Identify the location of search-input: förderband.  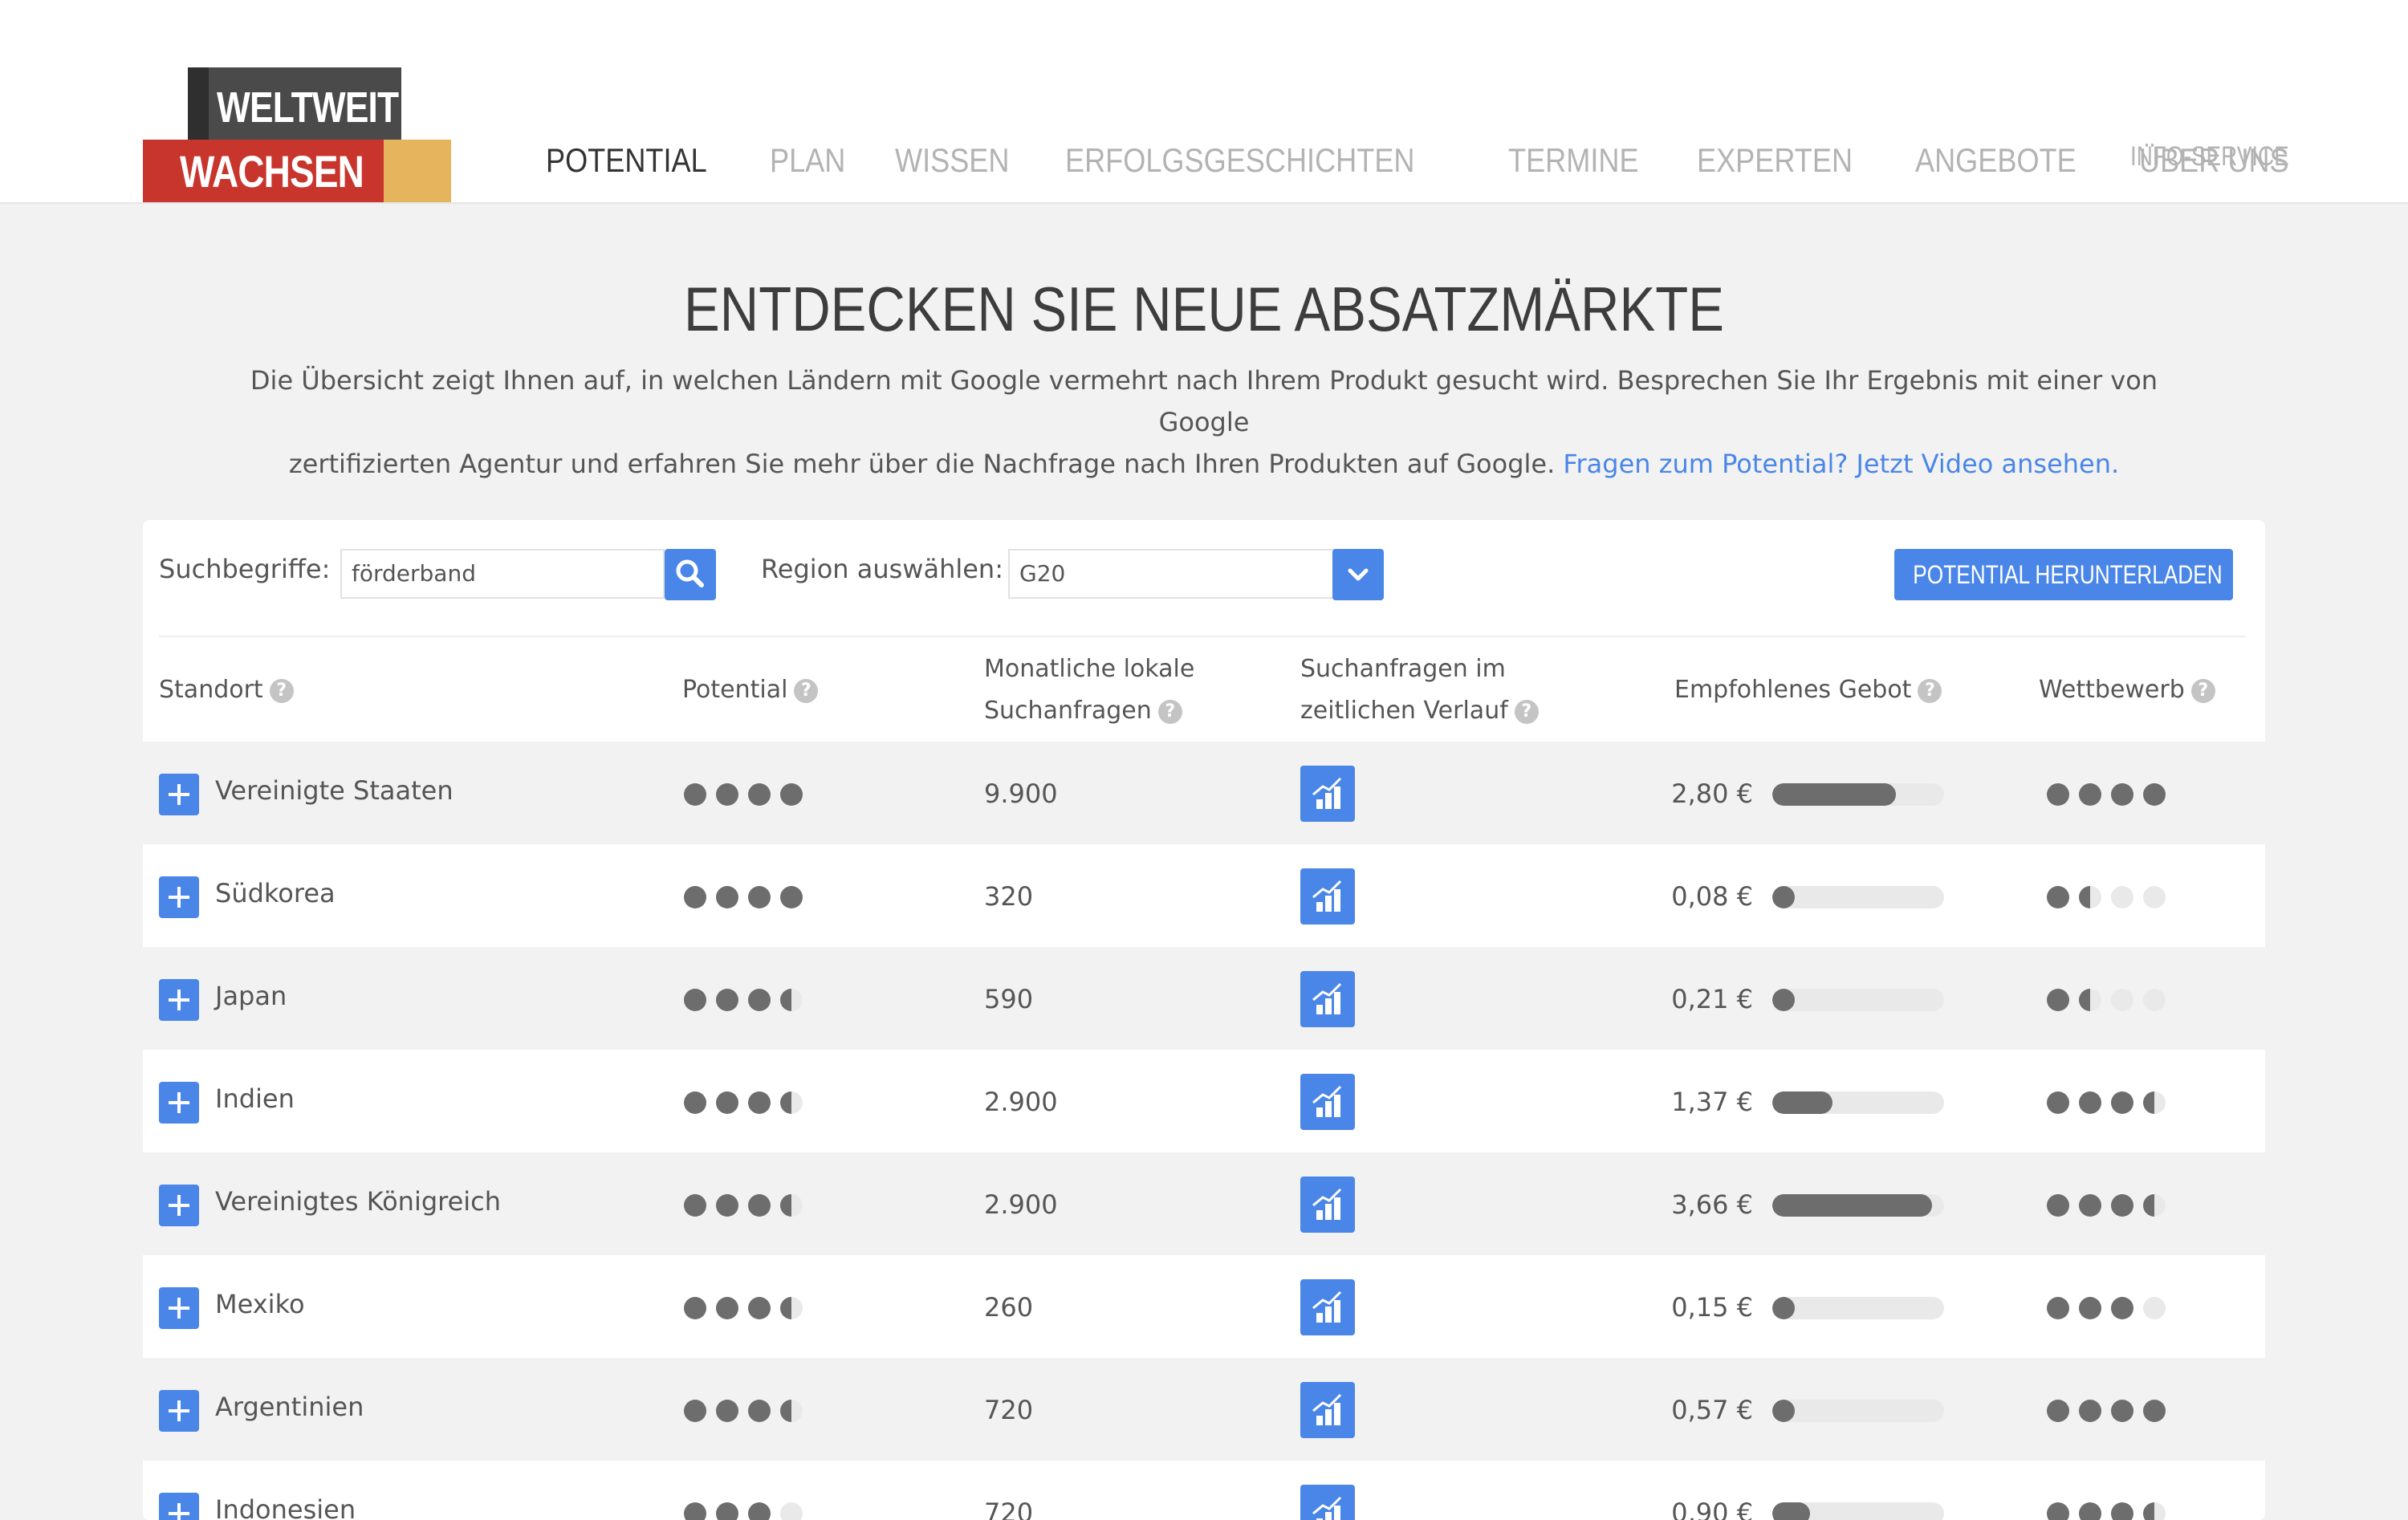
(502, 574).